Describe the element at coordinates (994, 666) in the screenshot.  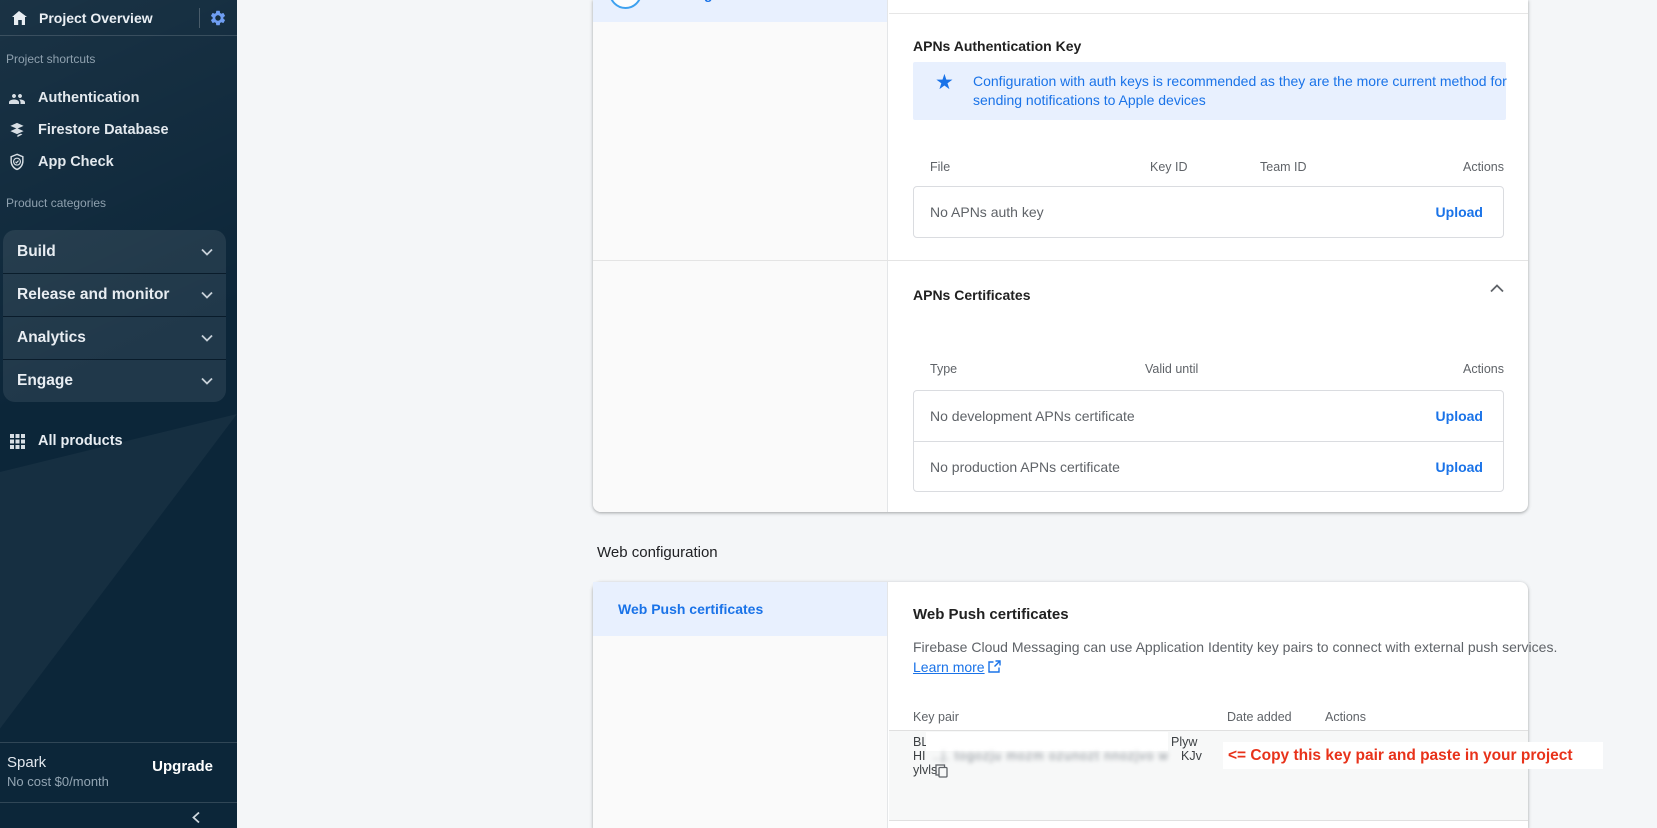
I see `external-link-icon` at that location.